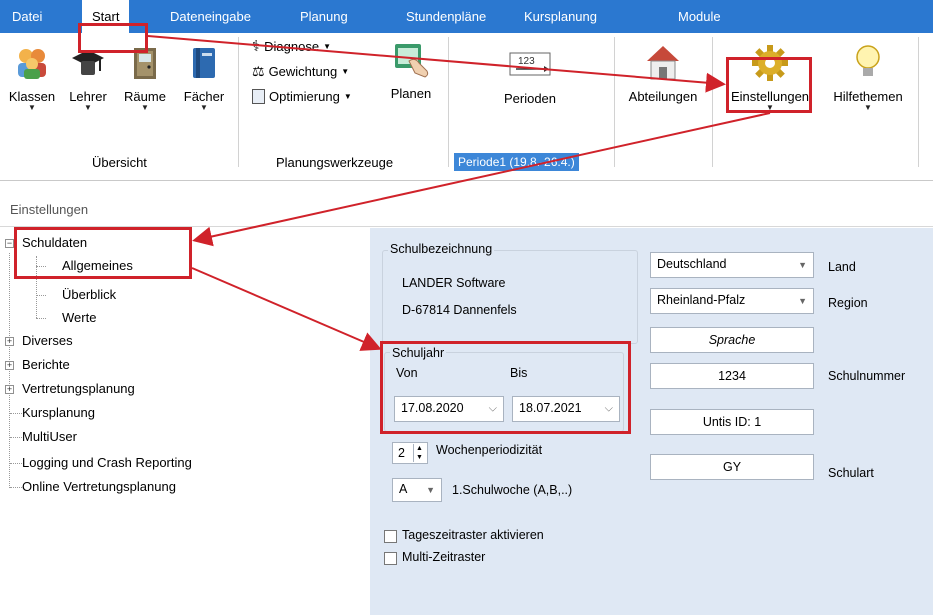 Image resolution: width=933 pixels, height=615 pixels. Describe the element at coordinates (103, 253) in the screenshot. I see `highlight-schuldaten` at that location.